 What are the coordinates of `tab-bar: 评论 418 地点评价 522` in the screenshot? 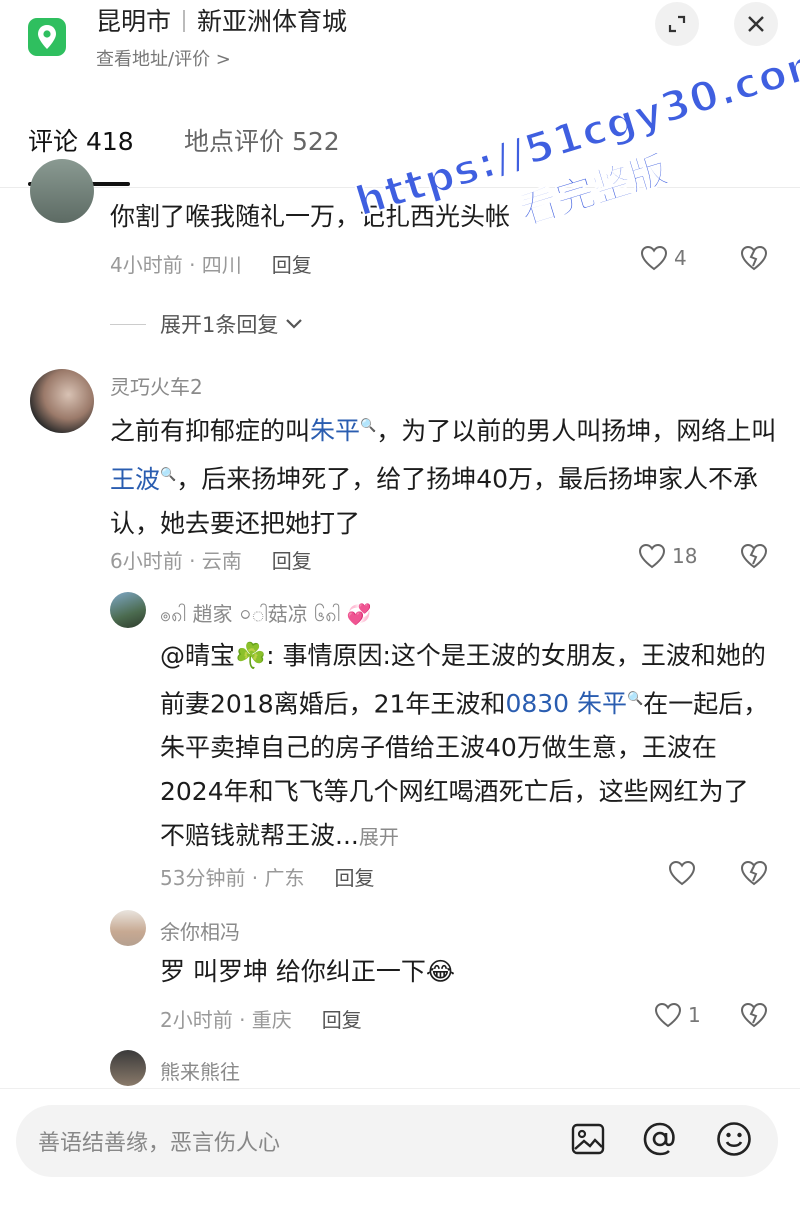 It's located at (400, 144).